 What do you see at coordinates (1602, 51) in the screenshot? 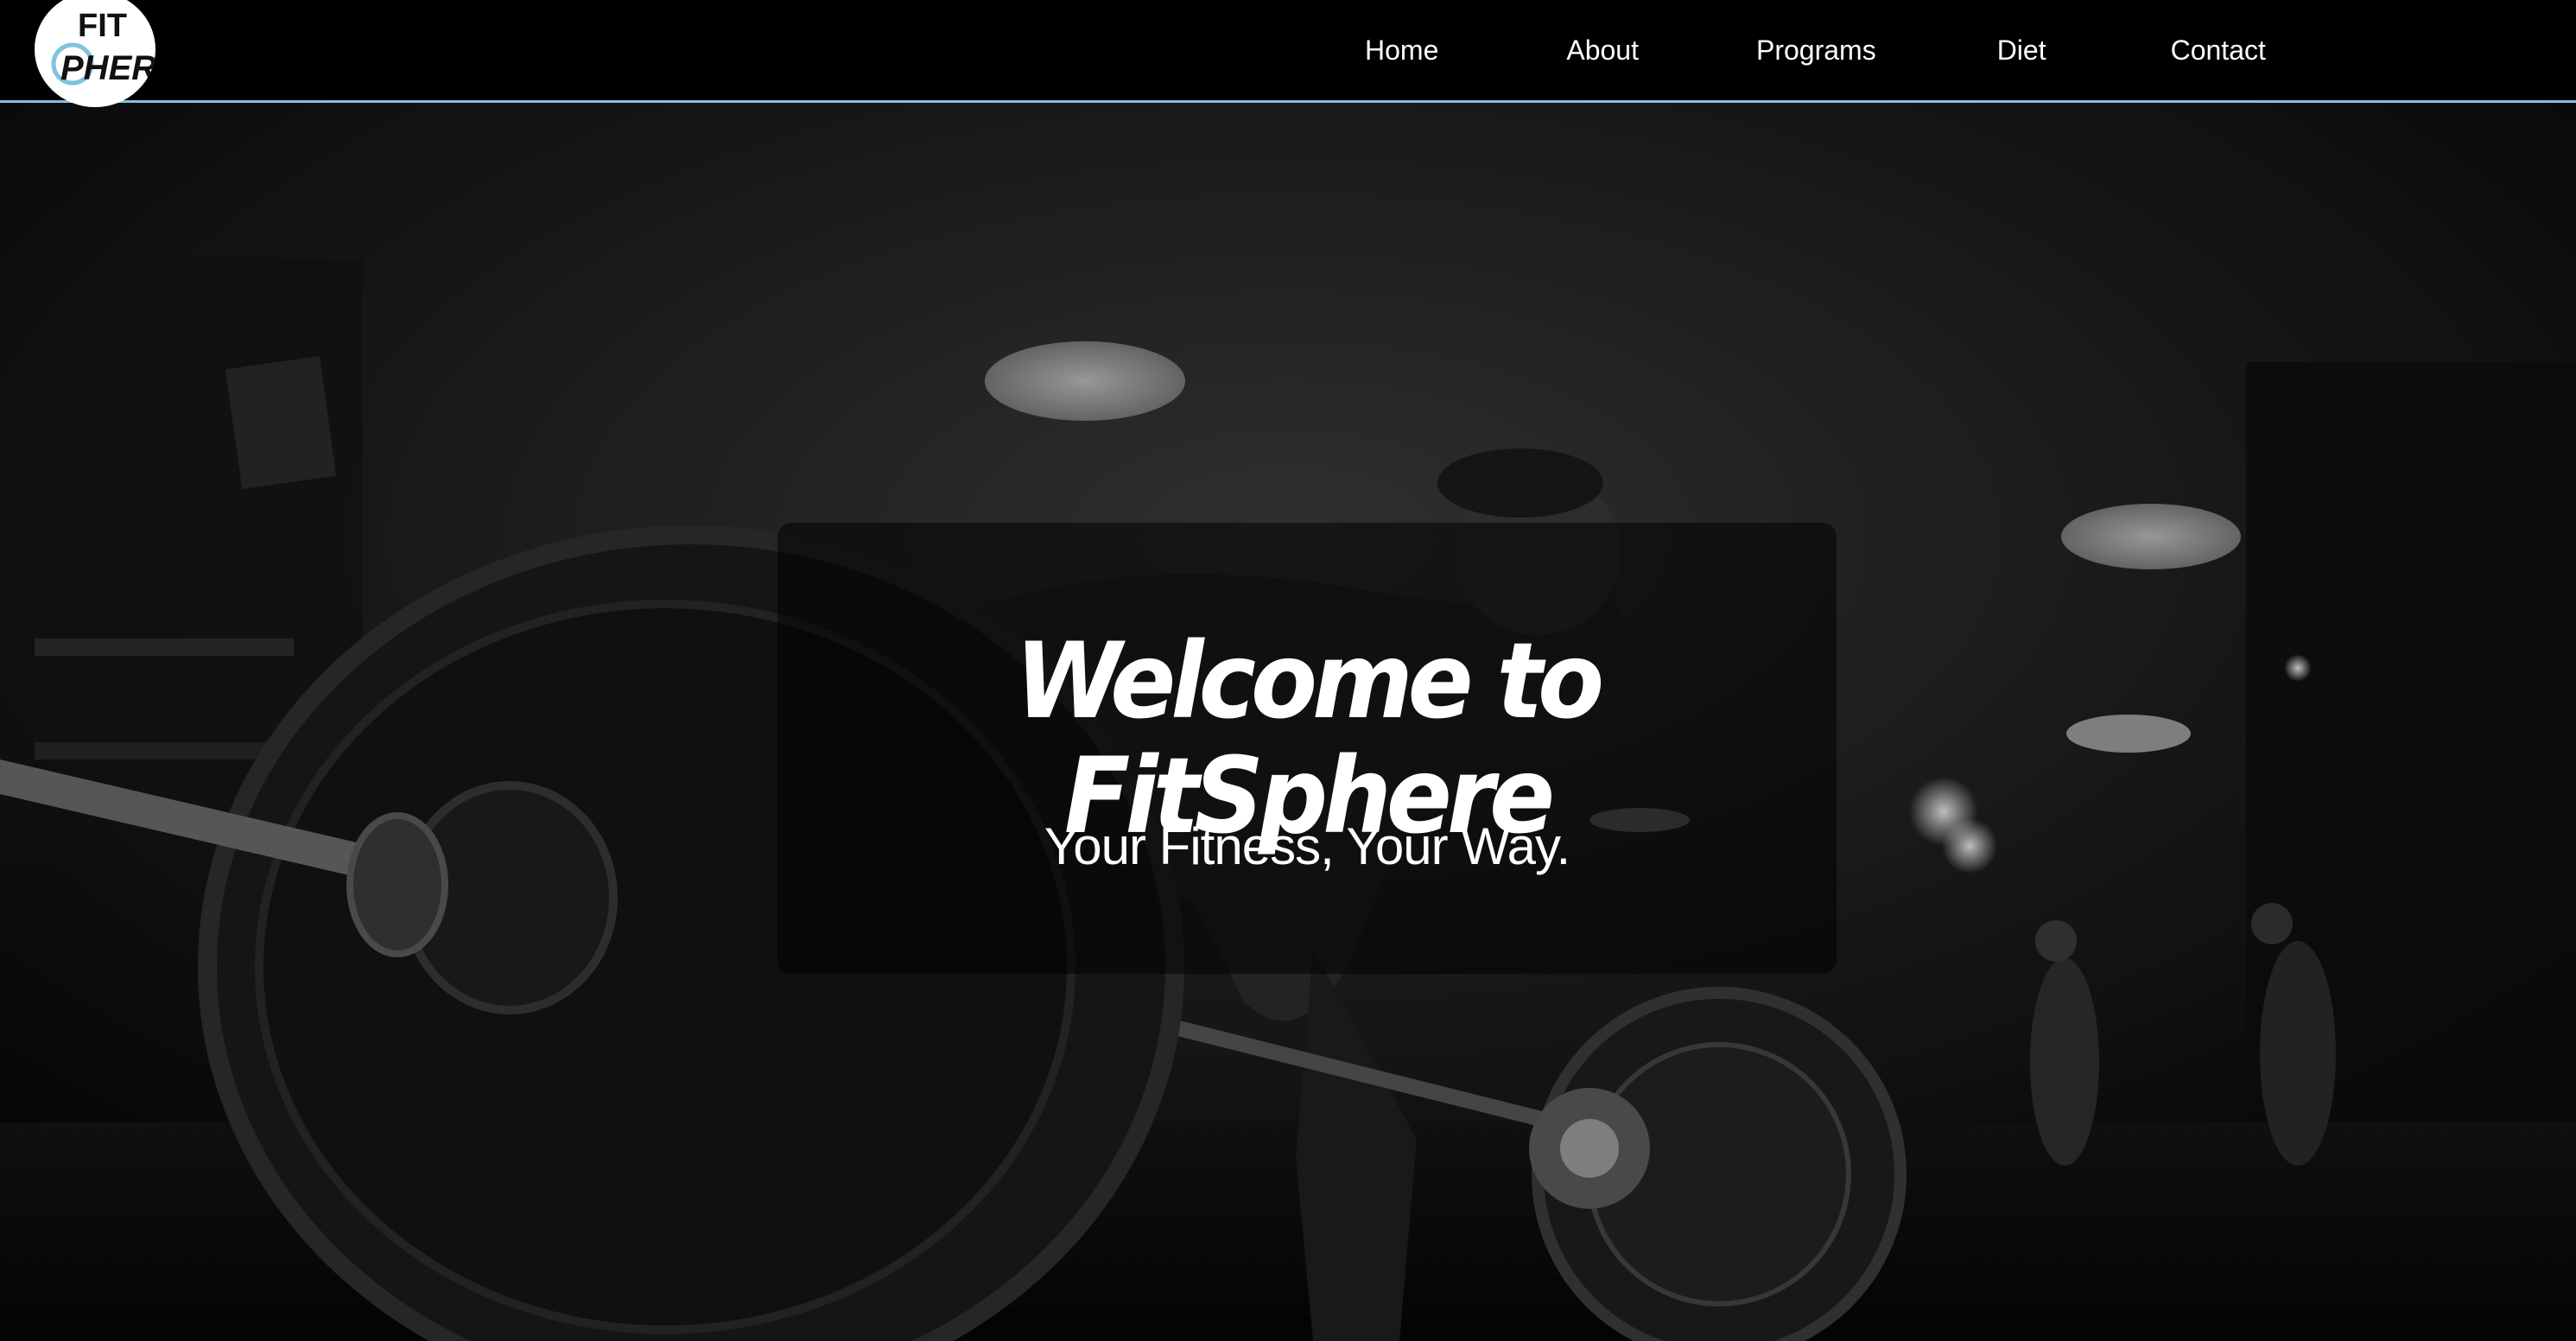
I see `nav-item-about: About` at bounding box center [1602, 51].